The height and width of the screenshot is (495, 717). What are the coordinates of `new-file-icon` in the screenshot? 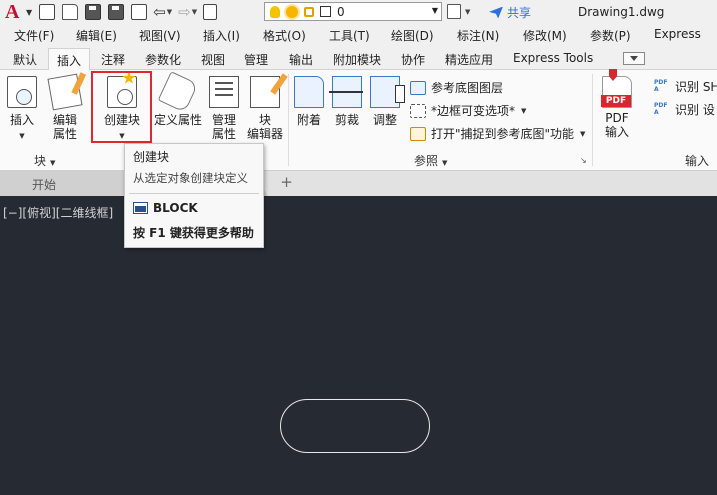 It's located at (47, 12).